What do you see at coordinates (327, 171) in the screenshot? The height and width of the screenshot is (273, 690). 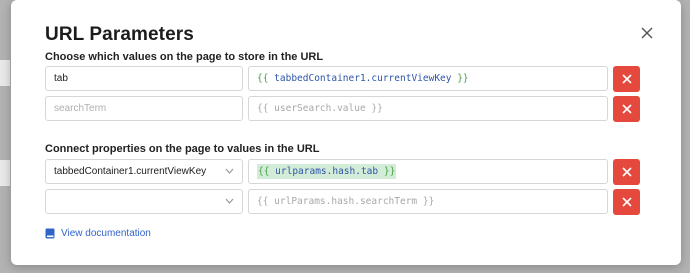 I see `url-value-expression: {{ urlparams.hash.tab }}` at bounding box center [327, 171].